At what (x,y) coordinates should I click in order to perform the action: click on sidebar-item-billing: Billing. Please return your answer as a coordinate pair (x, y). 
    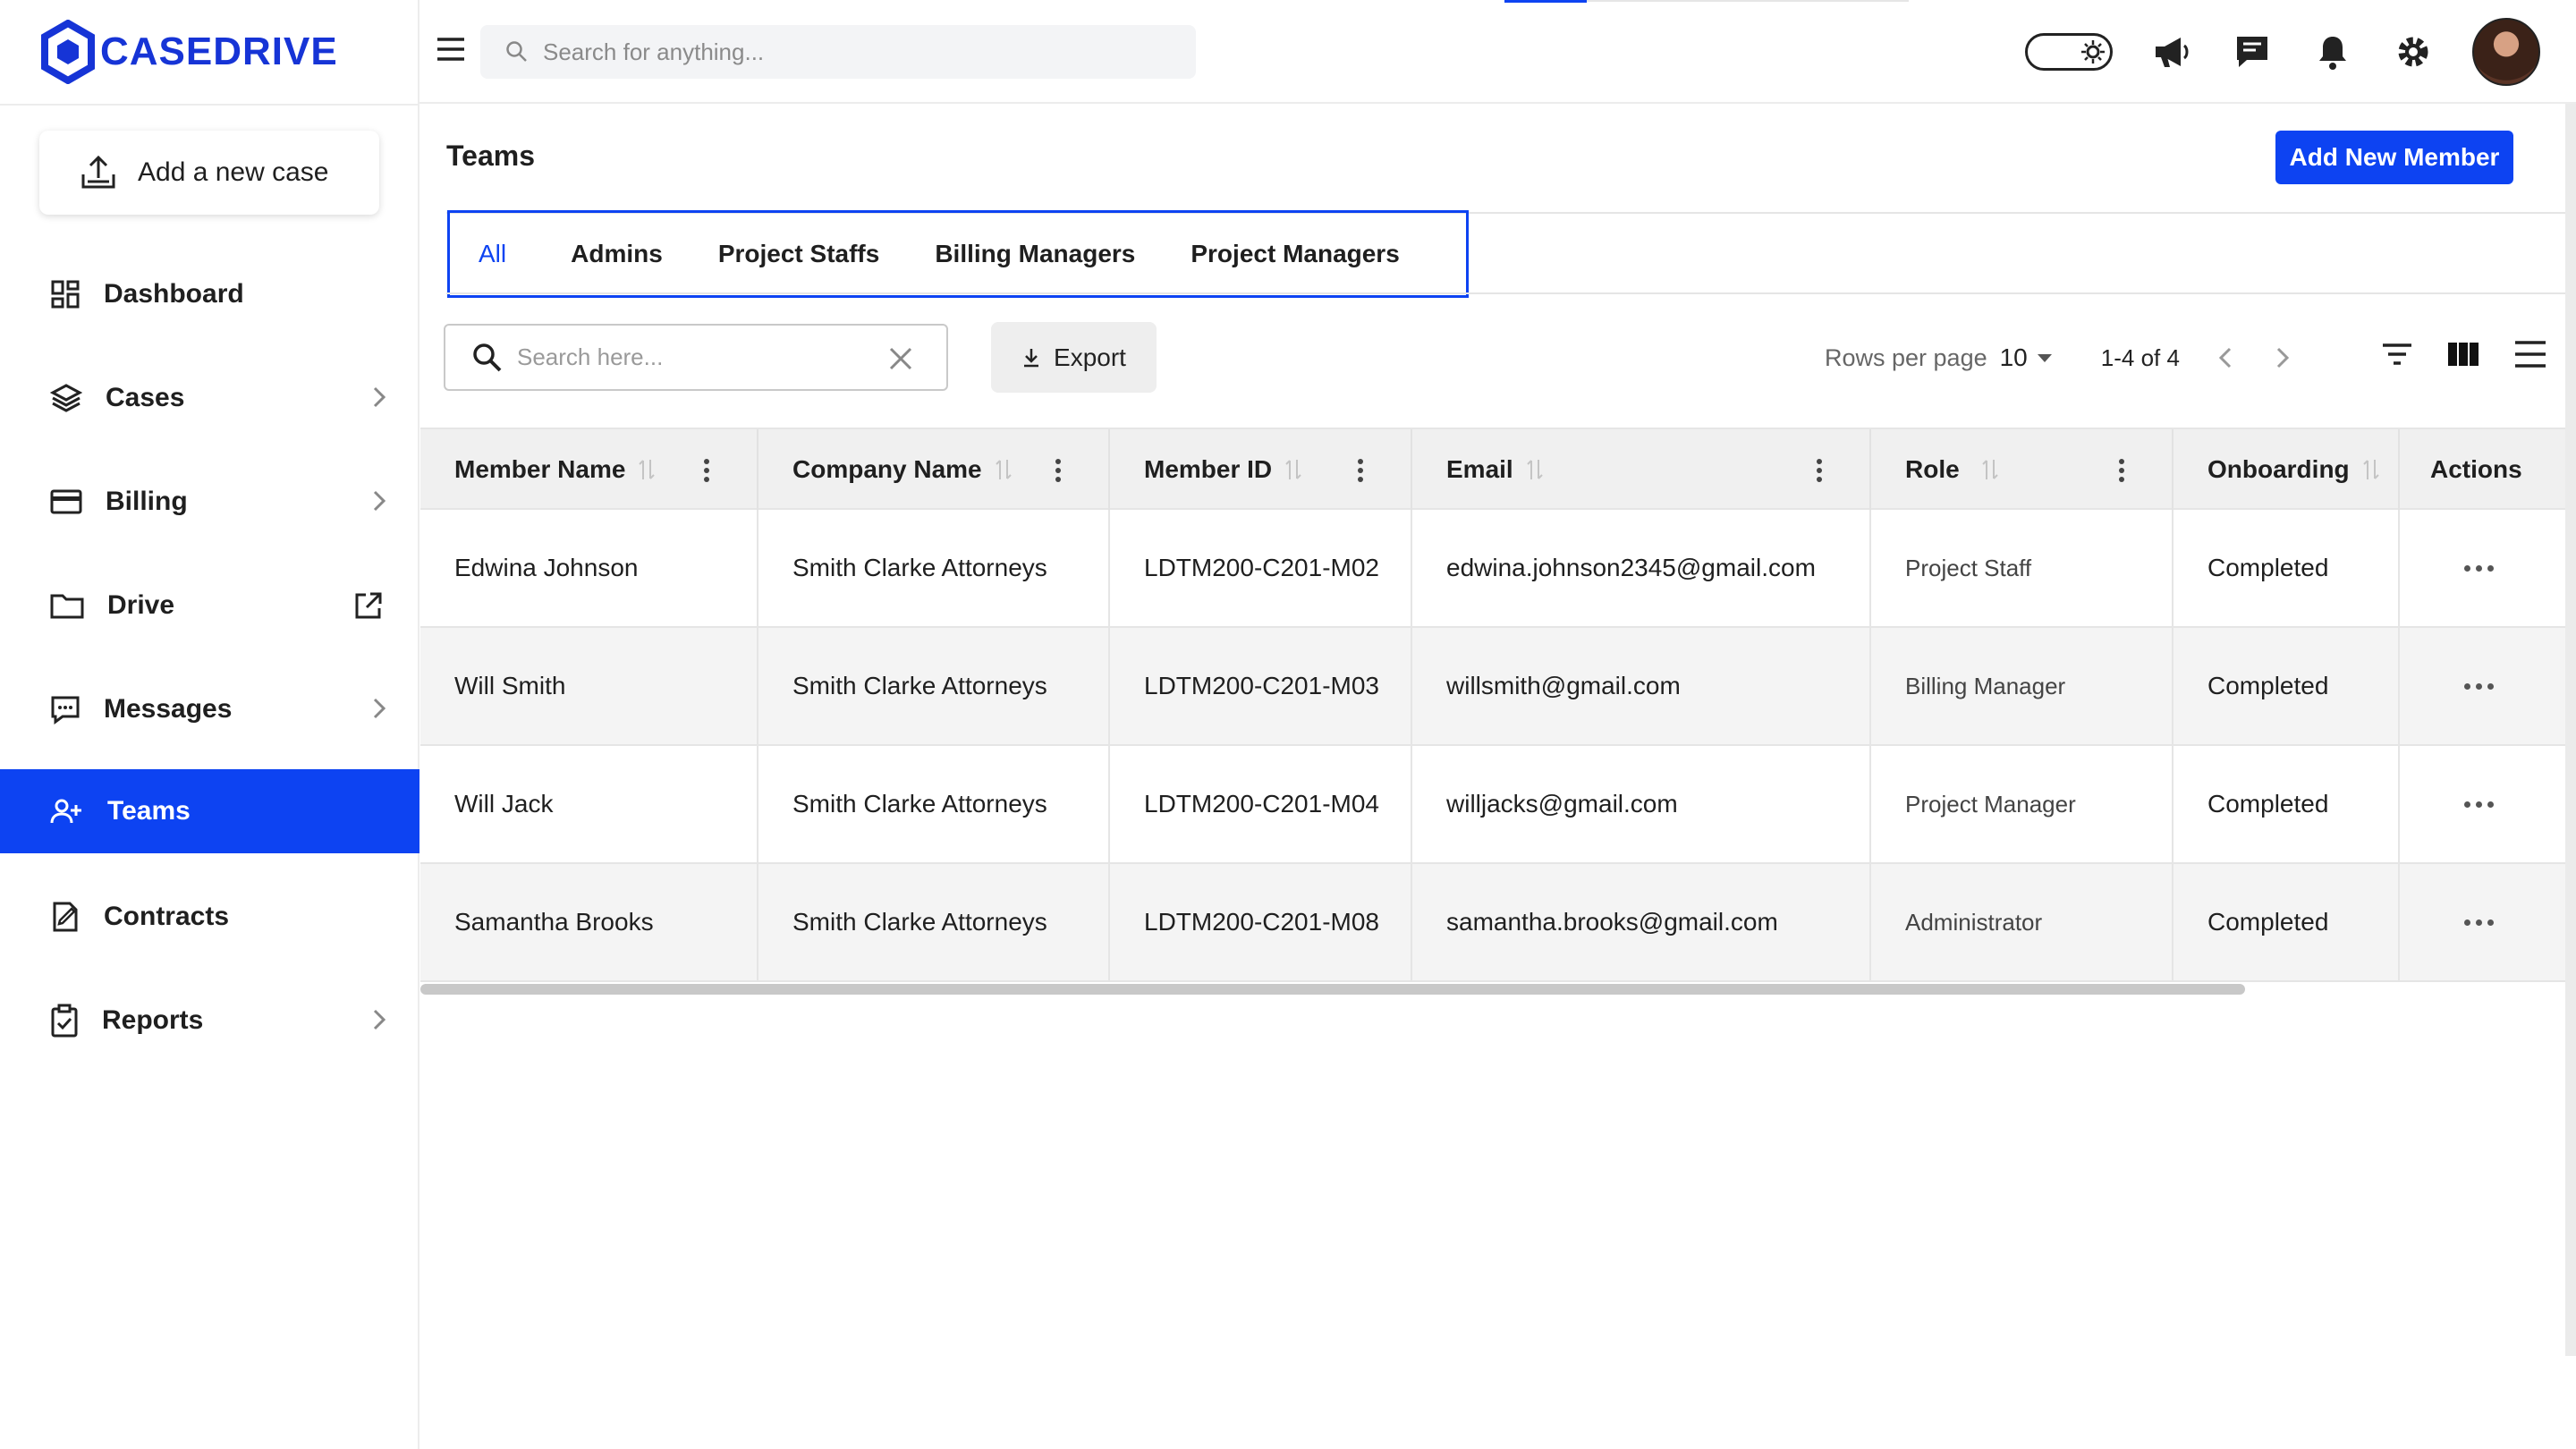
    Looking at the image, I should click on (209, 502).